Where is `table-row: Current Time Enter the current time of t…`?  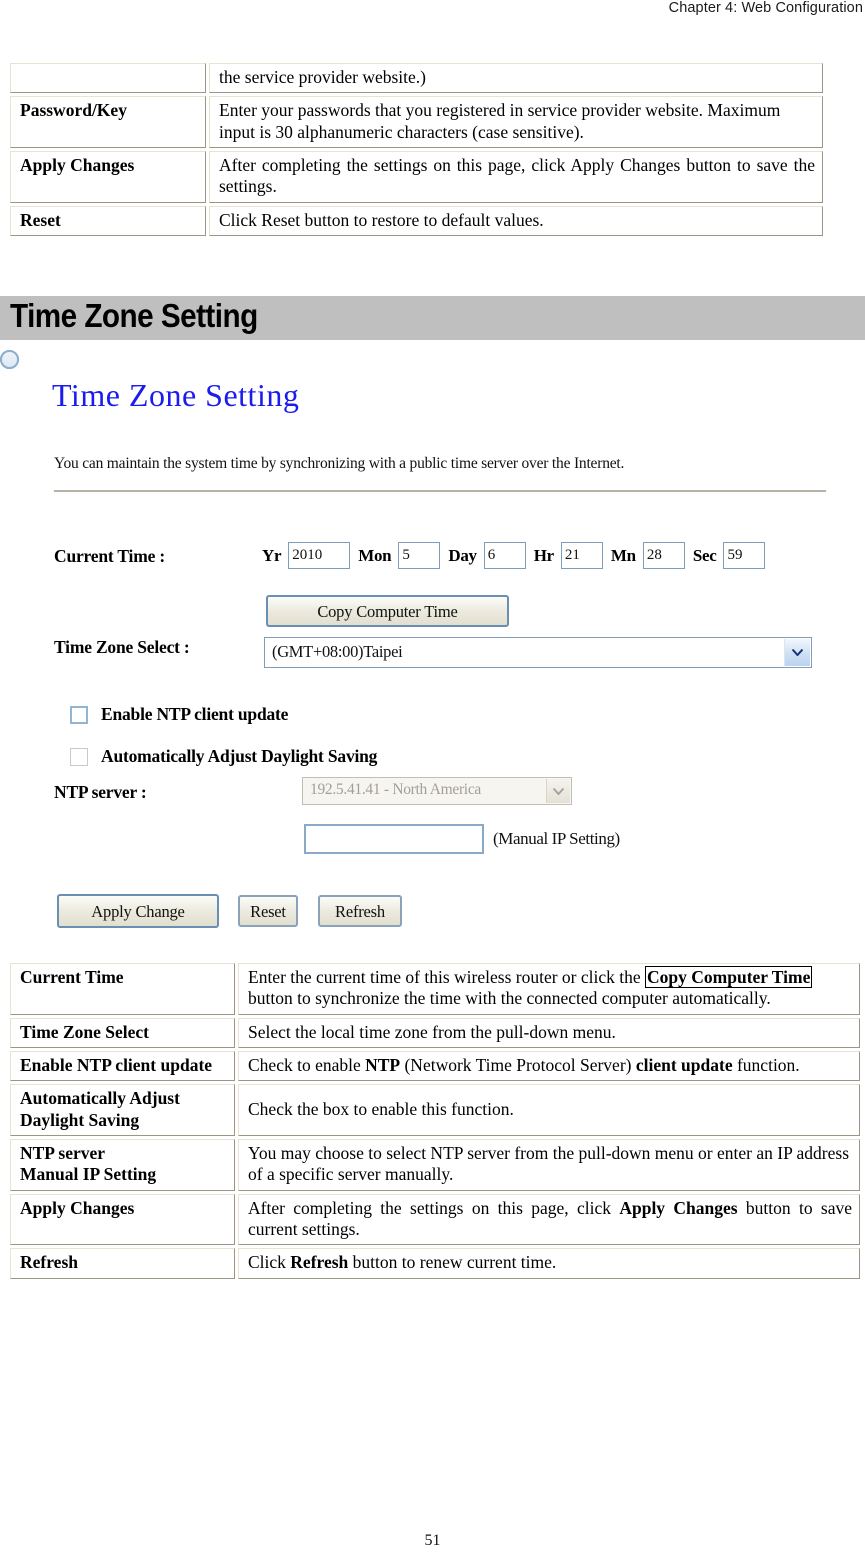
table-row: Current Time Enter the current time of t… is located at coordinates (435, 989).